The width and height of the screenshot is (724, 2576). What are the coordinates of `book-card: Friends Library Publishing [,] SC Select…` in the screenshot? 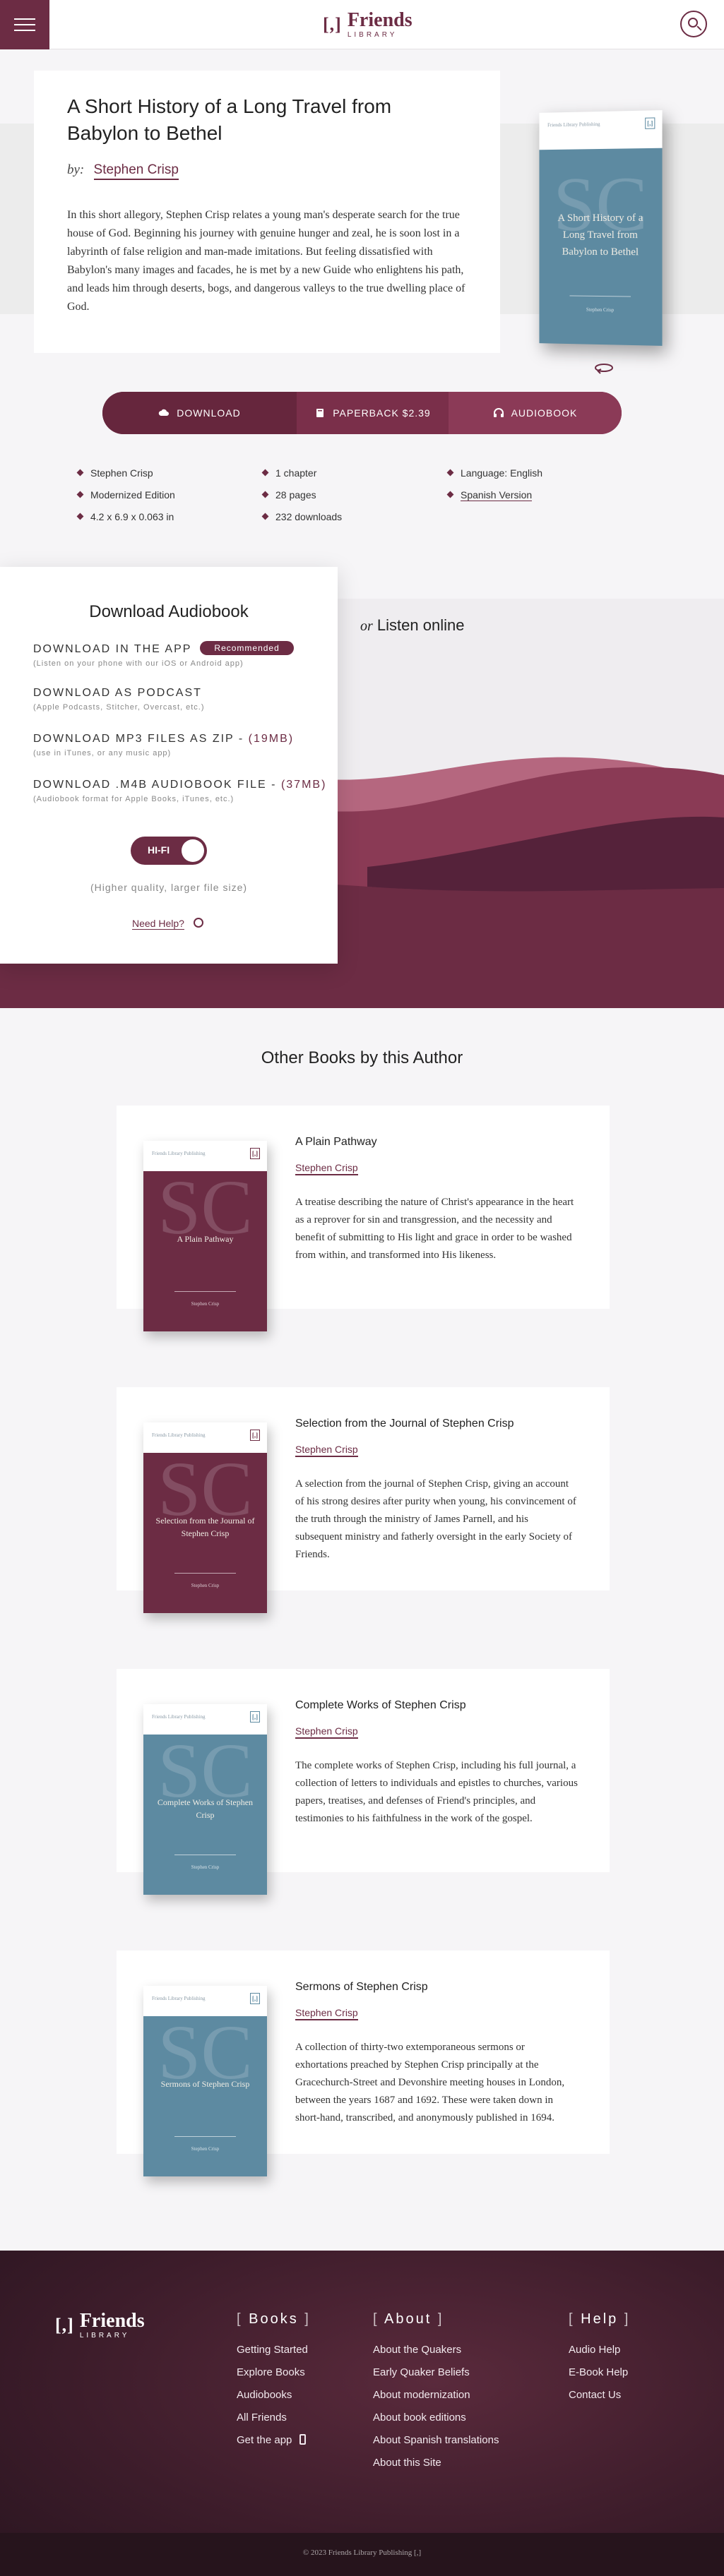 It's located at (363, 1500).